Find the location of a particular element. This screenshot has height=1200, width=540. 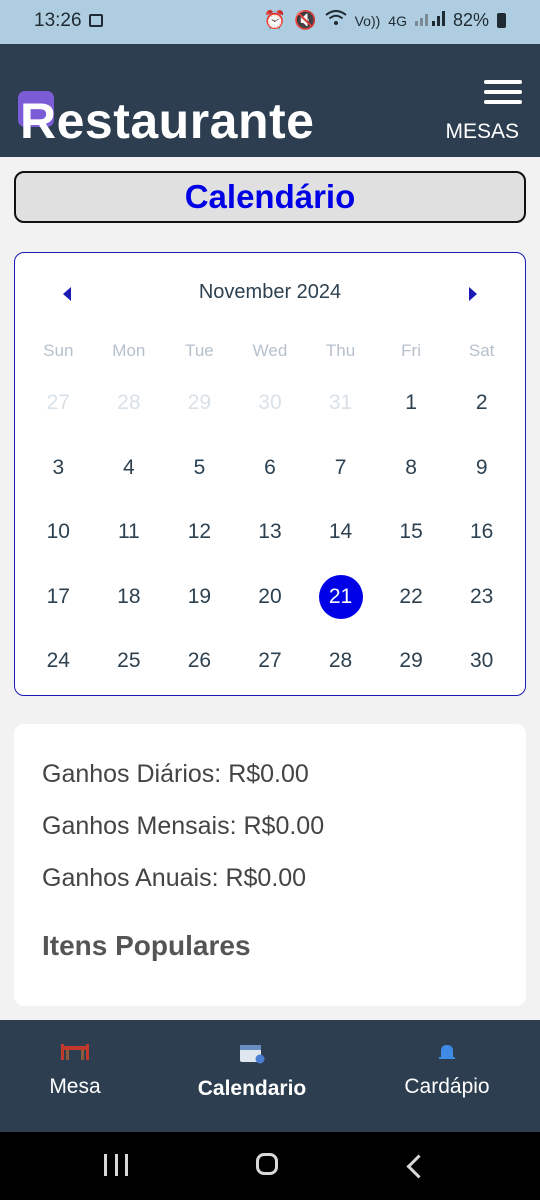

status-bar: 13:26 ⏰ 🔇 Vo)) 4G 82% is located at coordinates (270, 22).